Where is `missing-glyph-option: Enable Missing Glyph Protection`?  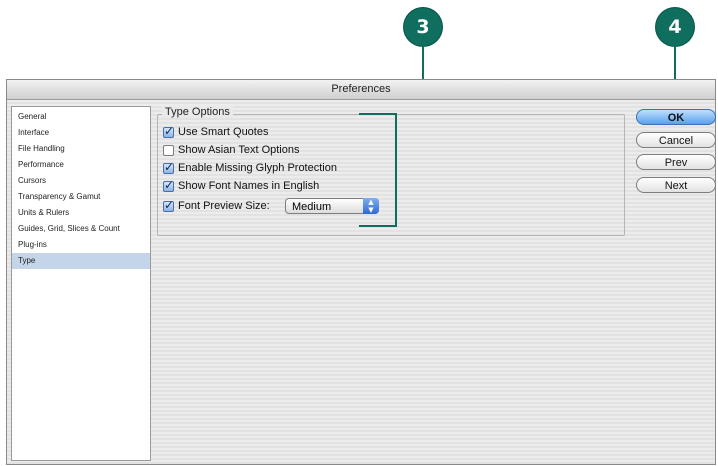 missing-glyph-option: Enable Missing Glyph Protection is located at coordinates (250, 167).